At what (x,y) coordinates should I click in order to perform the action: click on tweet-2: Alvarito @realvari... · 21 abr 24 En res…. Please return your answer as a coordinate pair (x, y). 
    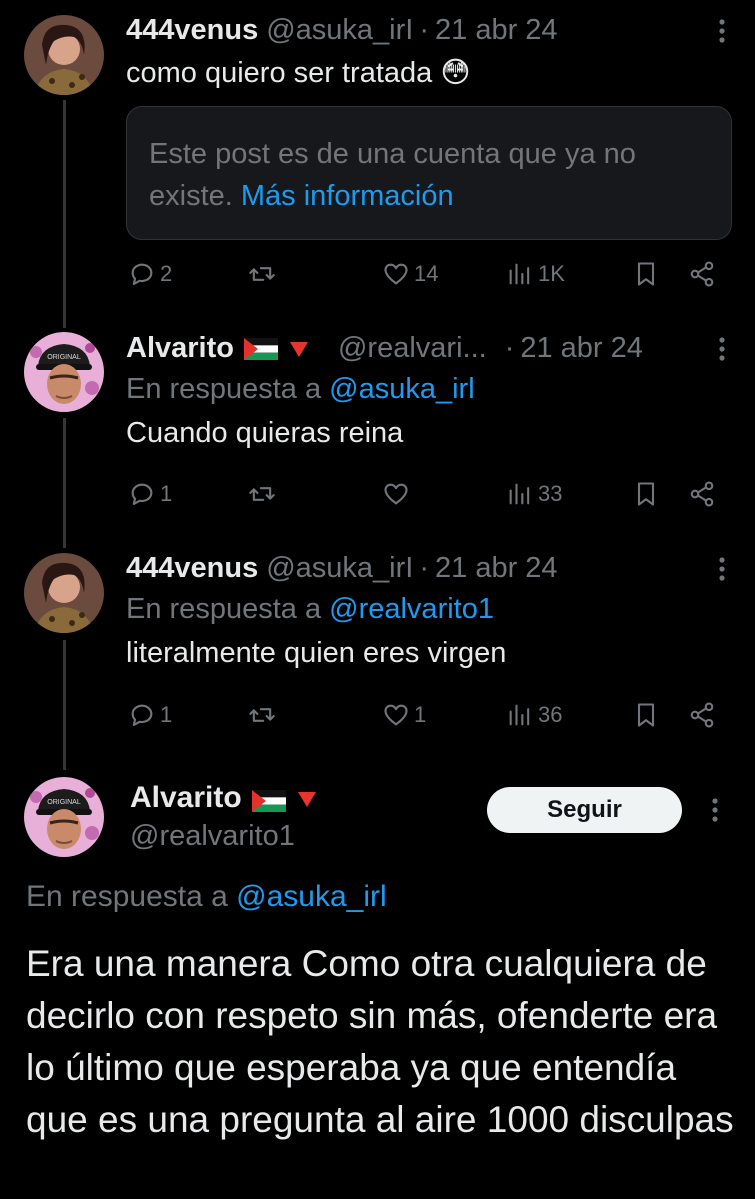
    Looking at the image, I should click on (428, 391).